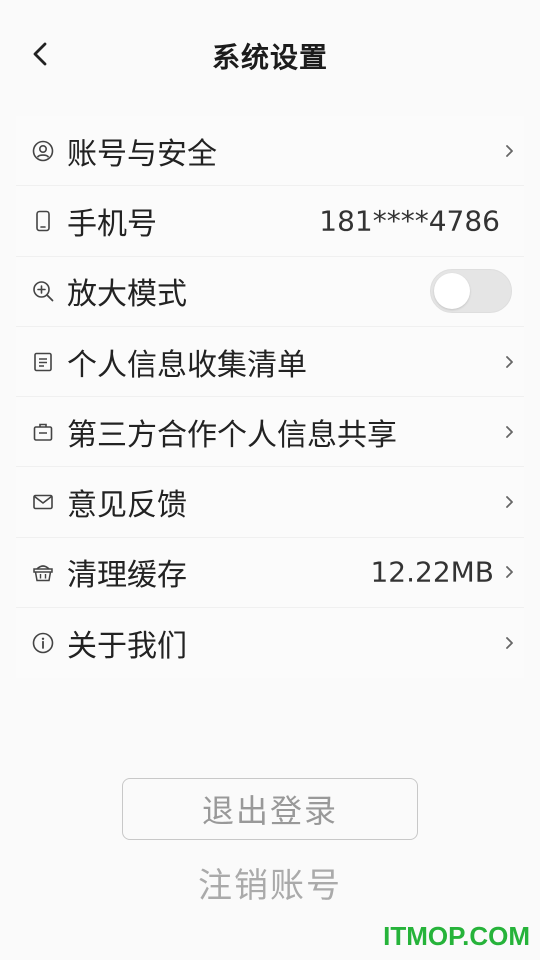  What do you see at coordinates (452, 291) in the screenshot?
I see `toggle-knob` at bounding box center [452, 291].